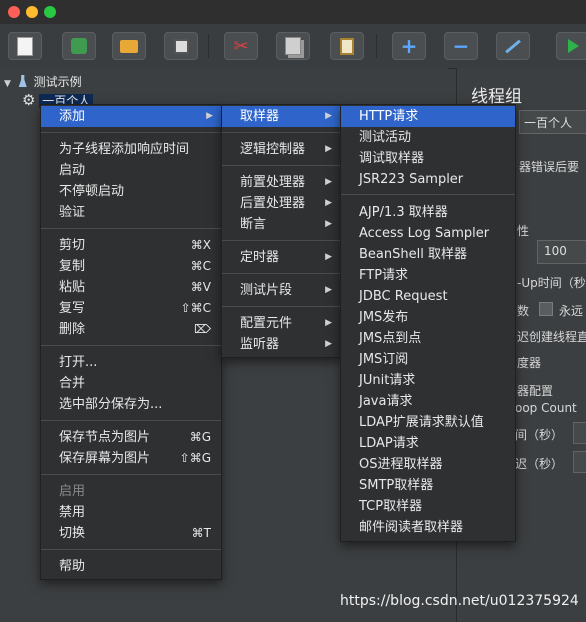 This screenshot has height=622, width=586. I want to click on expand-button: +, so click(409, 46).